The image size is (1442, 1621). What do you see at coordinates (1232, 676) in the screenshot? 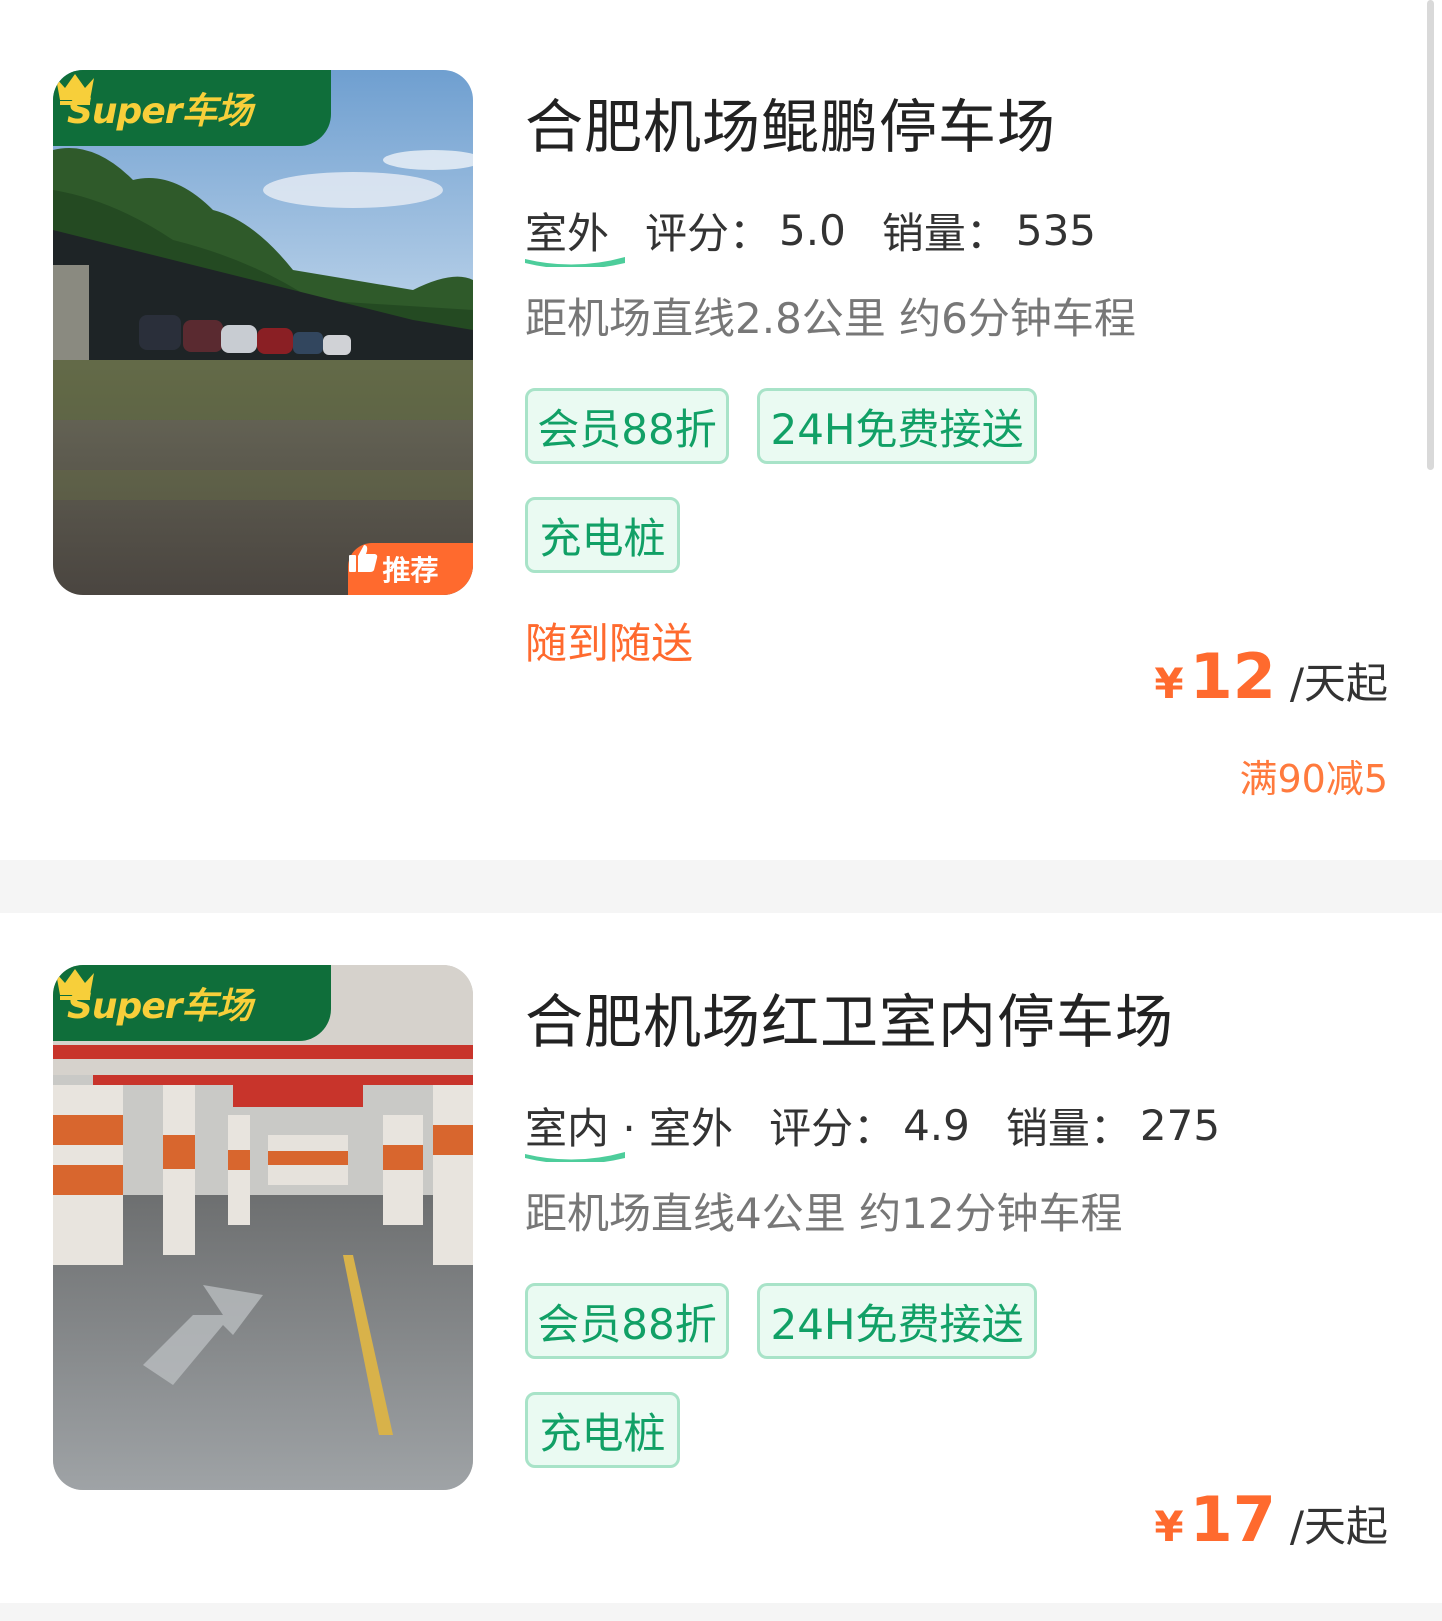
I see `price-value: 12` at bounding box center [1232, 676].